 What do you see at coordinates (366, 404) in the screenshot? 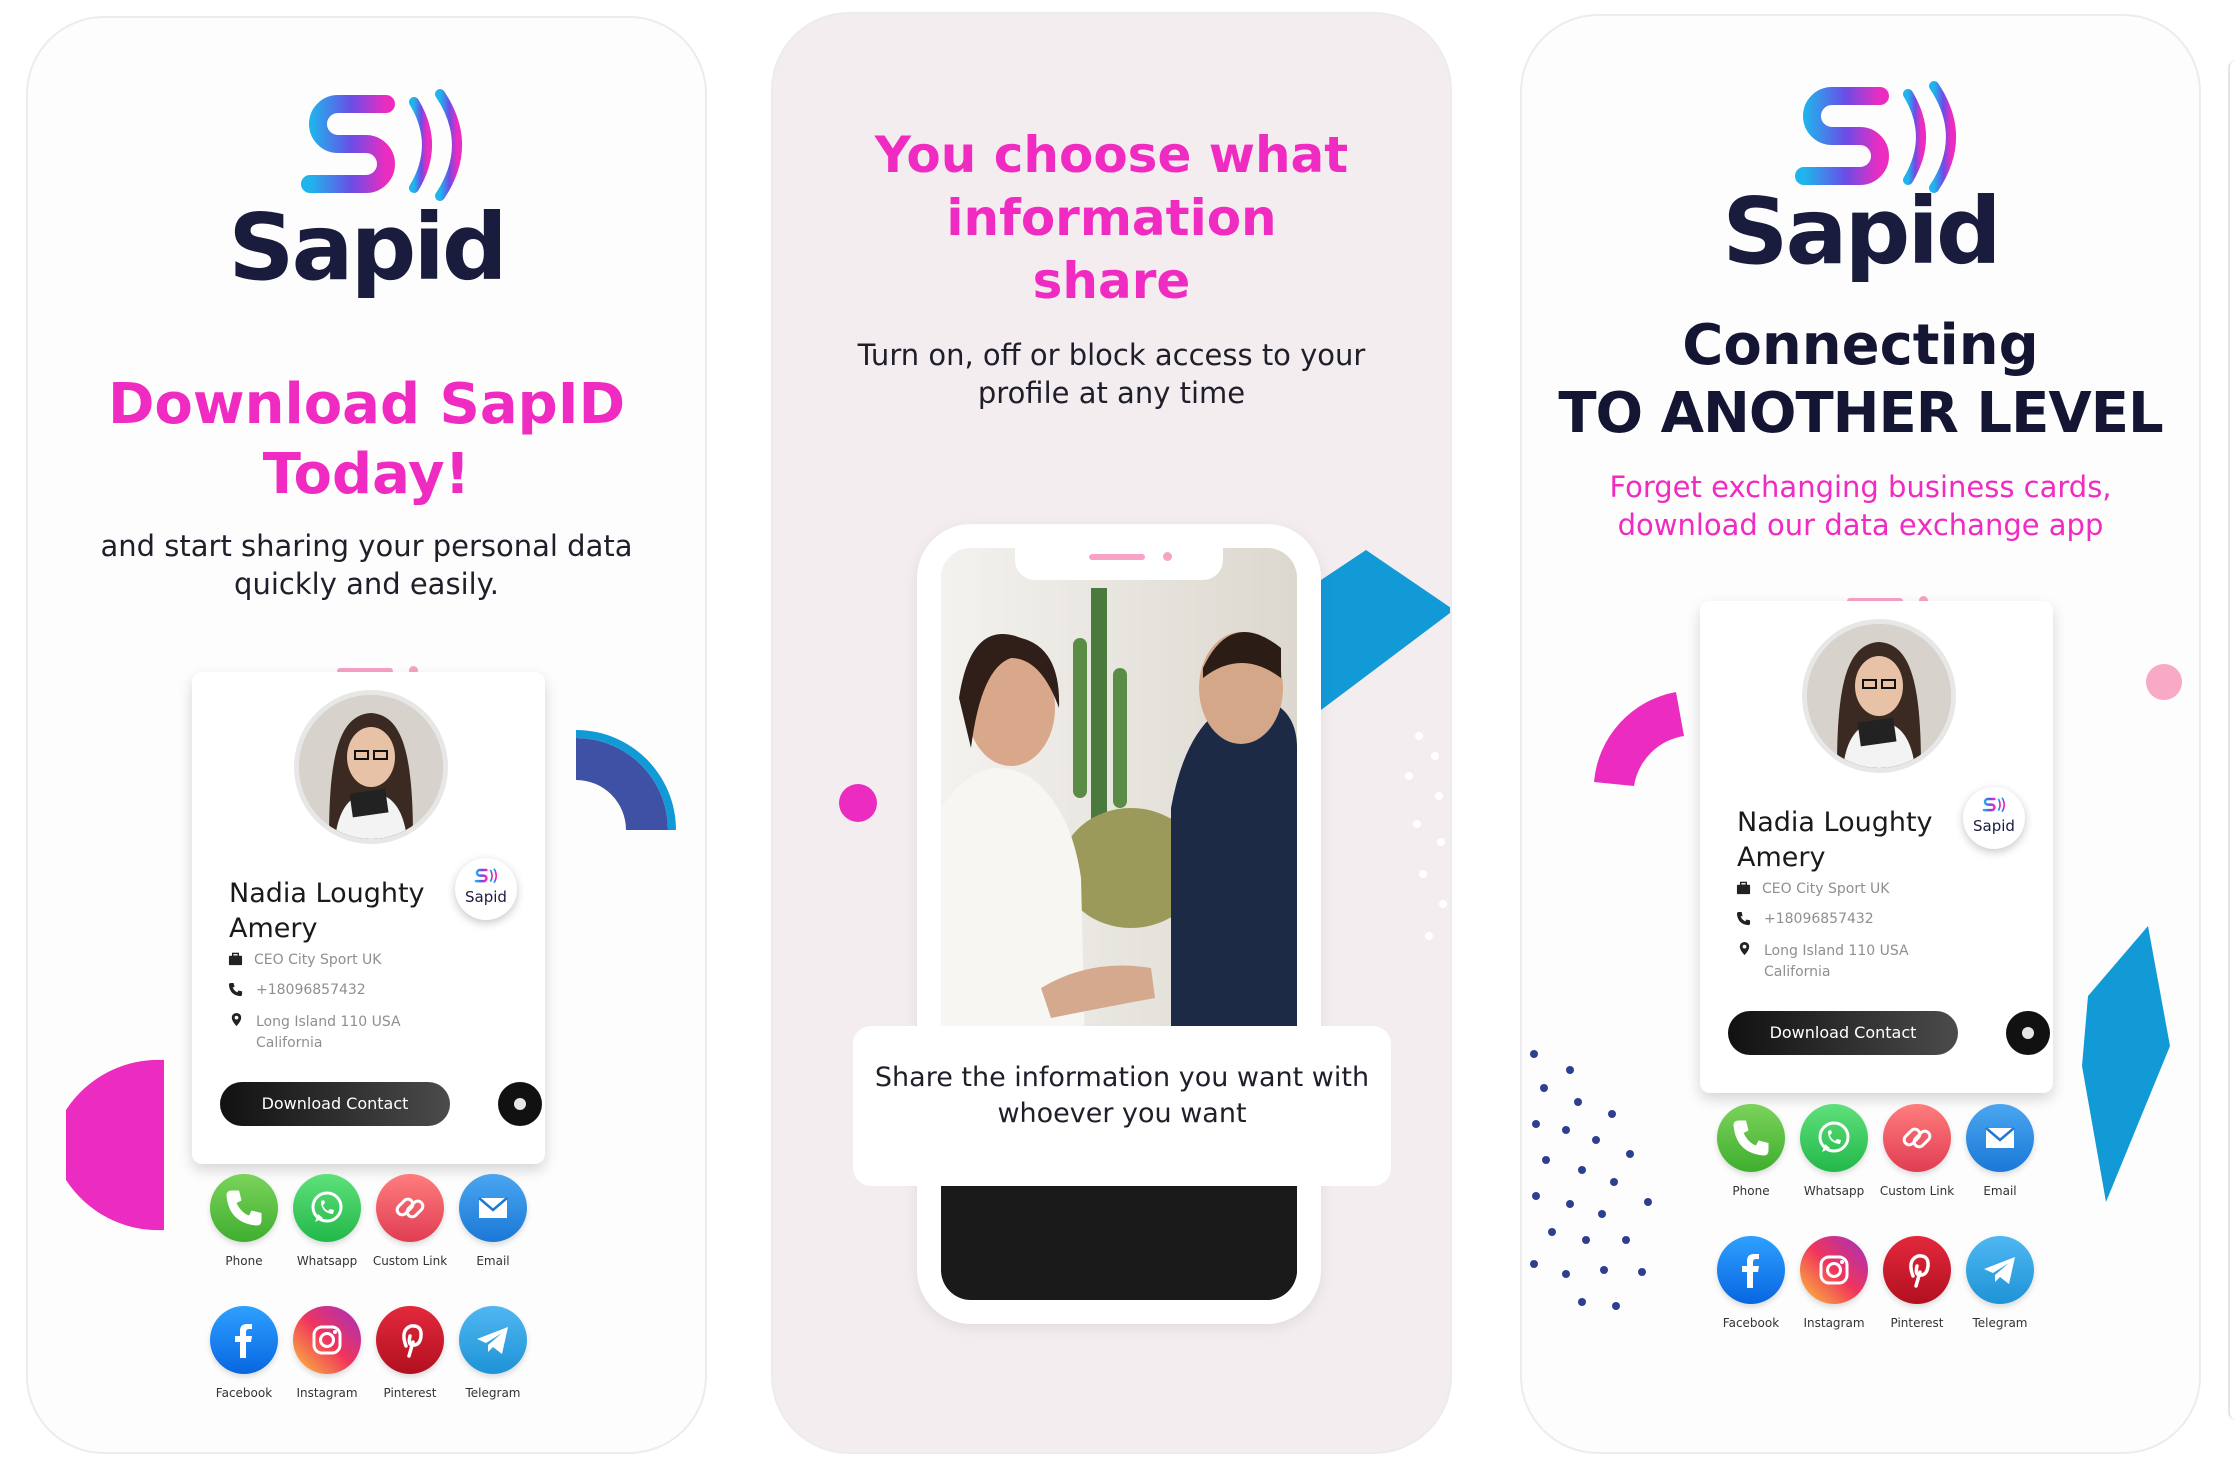
I see `headline-line-1: Download SapID` at bounding box center [366, 404].